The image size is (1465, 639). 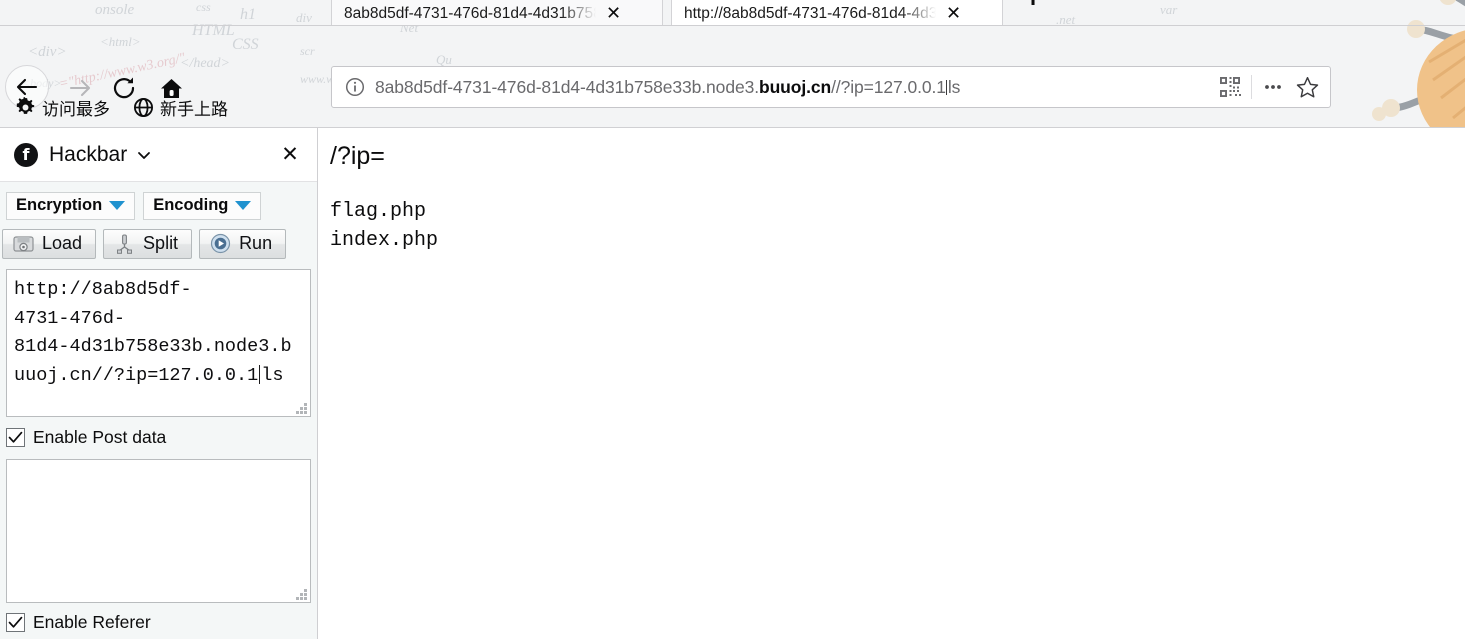 I want to click on tabstrip-divider, so click(x=732, y=25).